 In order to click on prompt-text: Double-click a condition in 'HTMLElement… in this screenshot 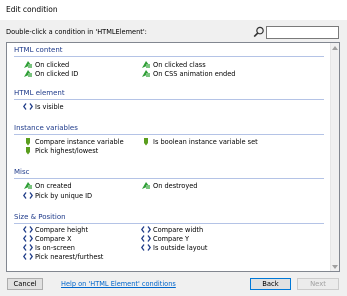, I will do `click(76, 32)`.